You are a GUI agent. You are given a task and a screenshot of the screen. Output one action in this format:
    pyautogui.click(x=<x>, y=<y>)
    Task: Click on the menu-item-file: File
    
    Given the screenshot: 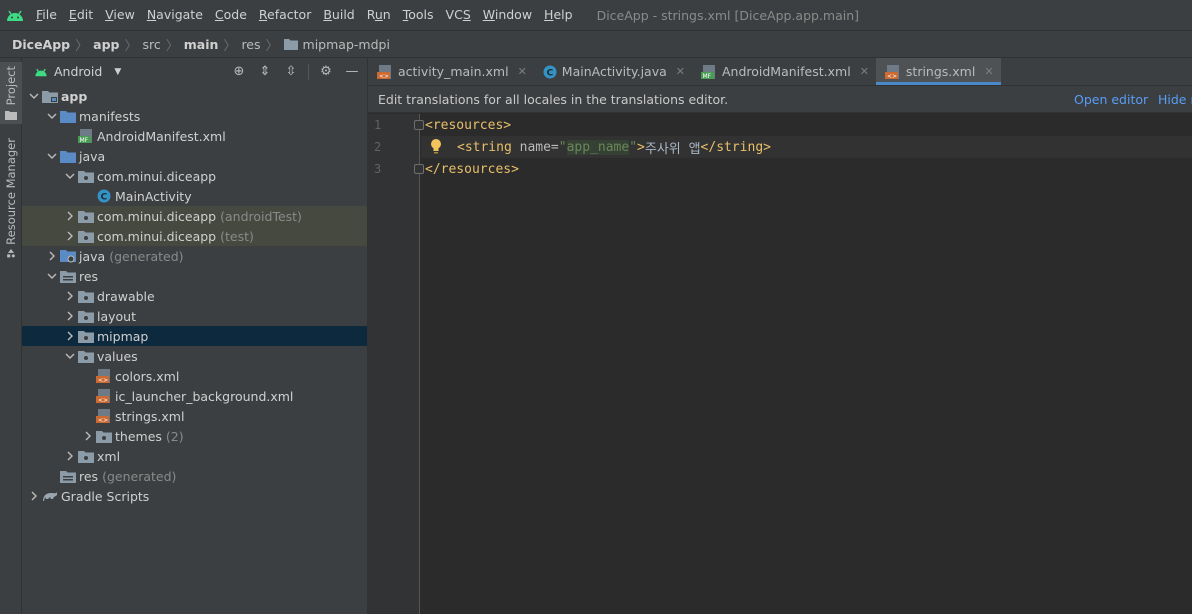 What is the action you would take?
    pyautogui.click(x=46, y=15)
    